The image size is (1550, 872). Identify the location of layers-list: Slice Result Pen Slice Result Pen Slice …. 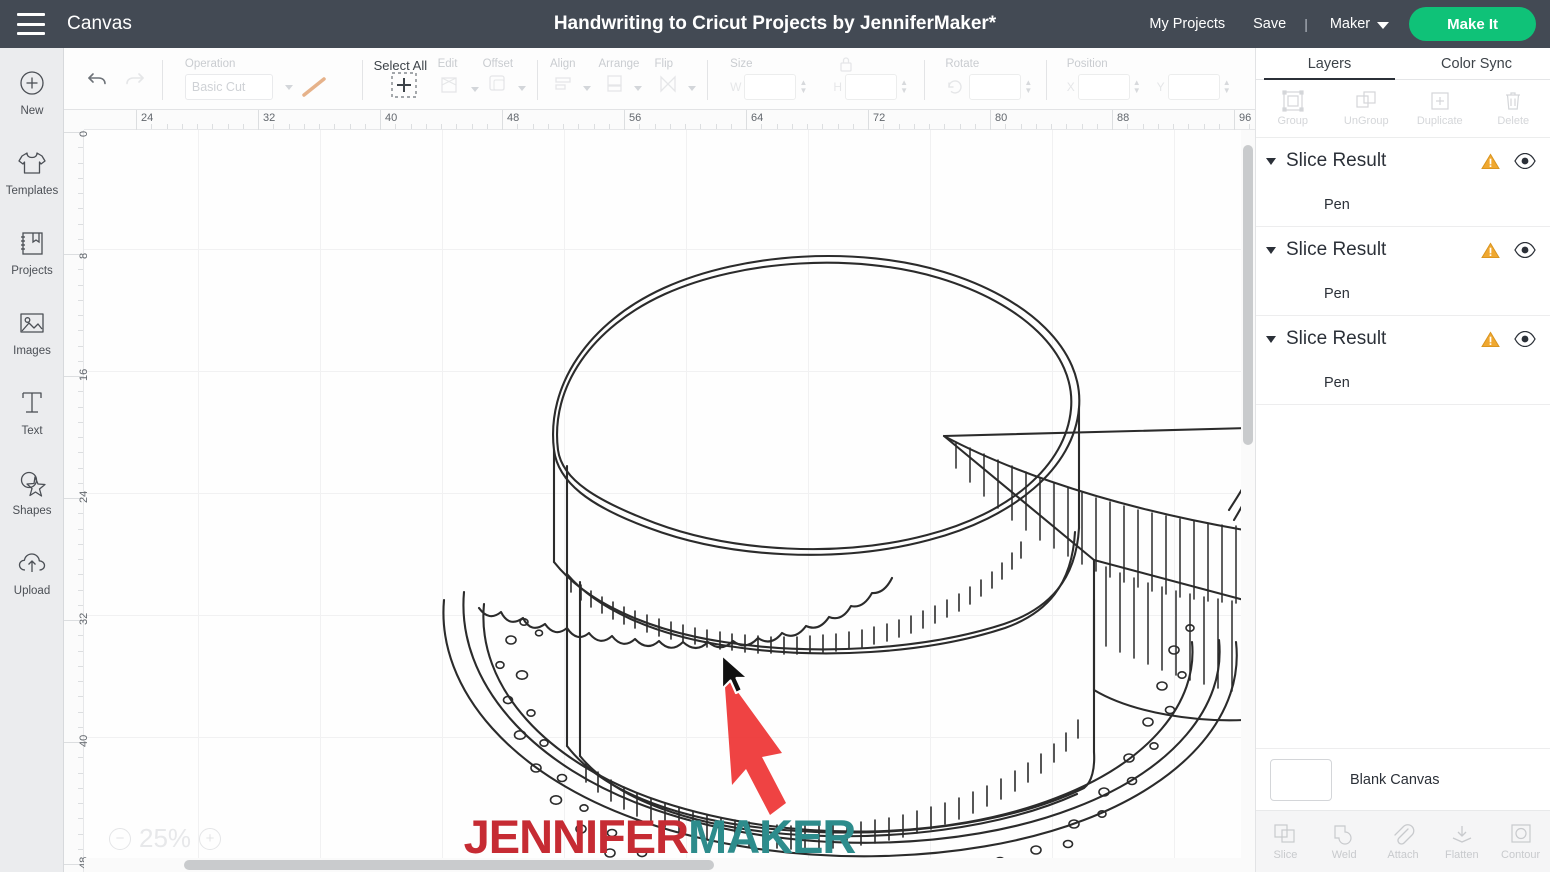
(1403, 443).